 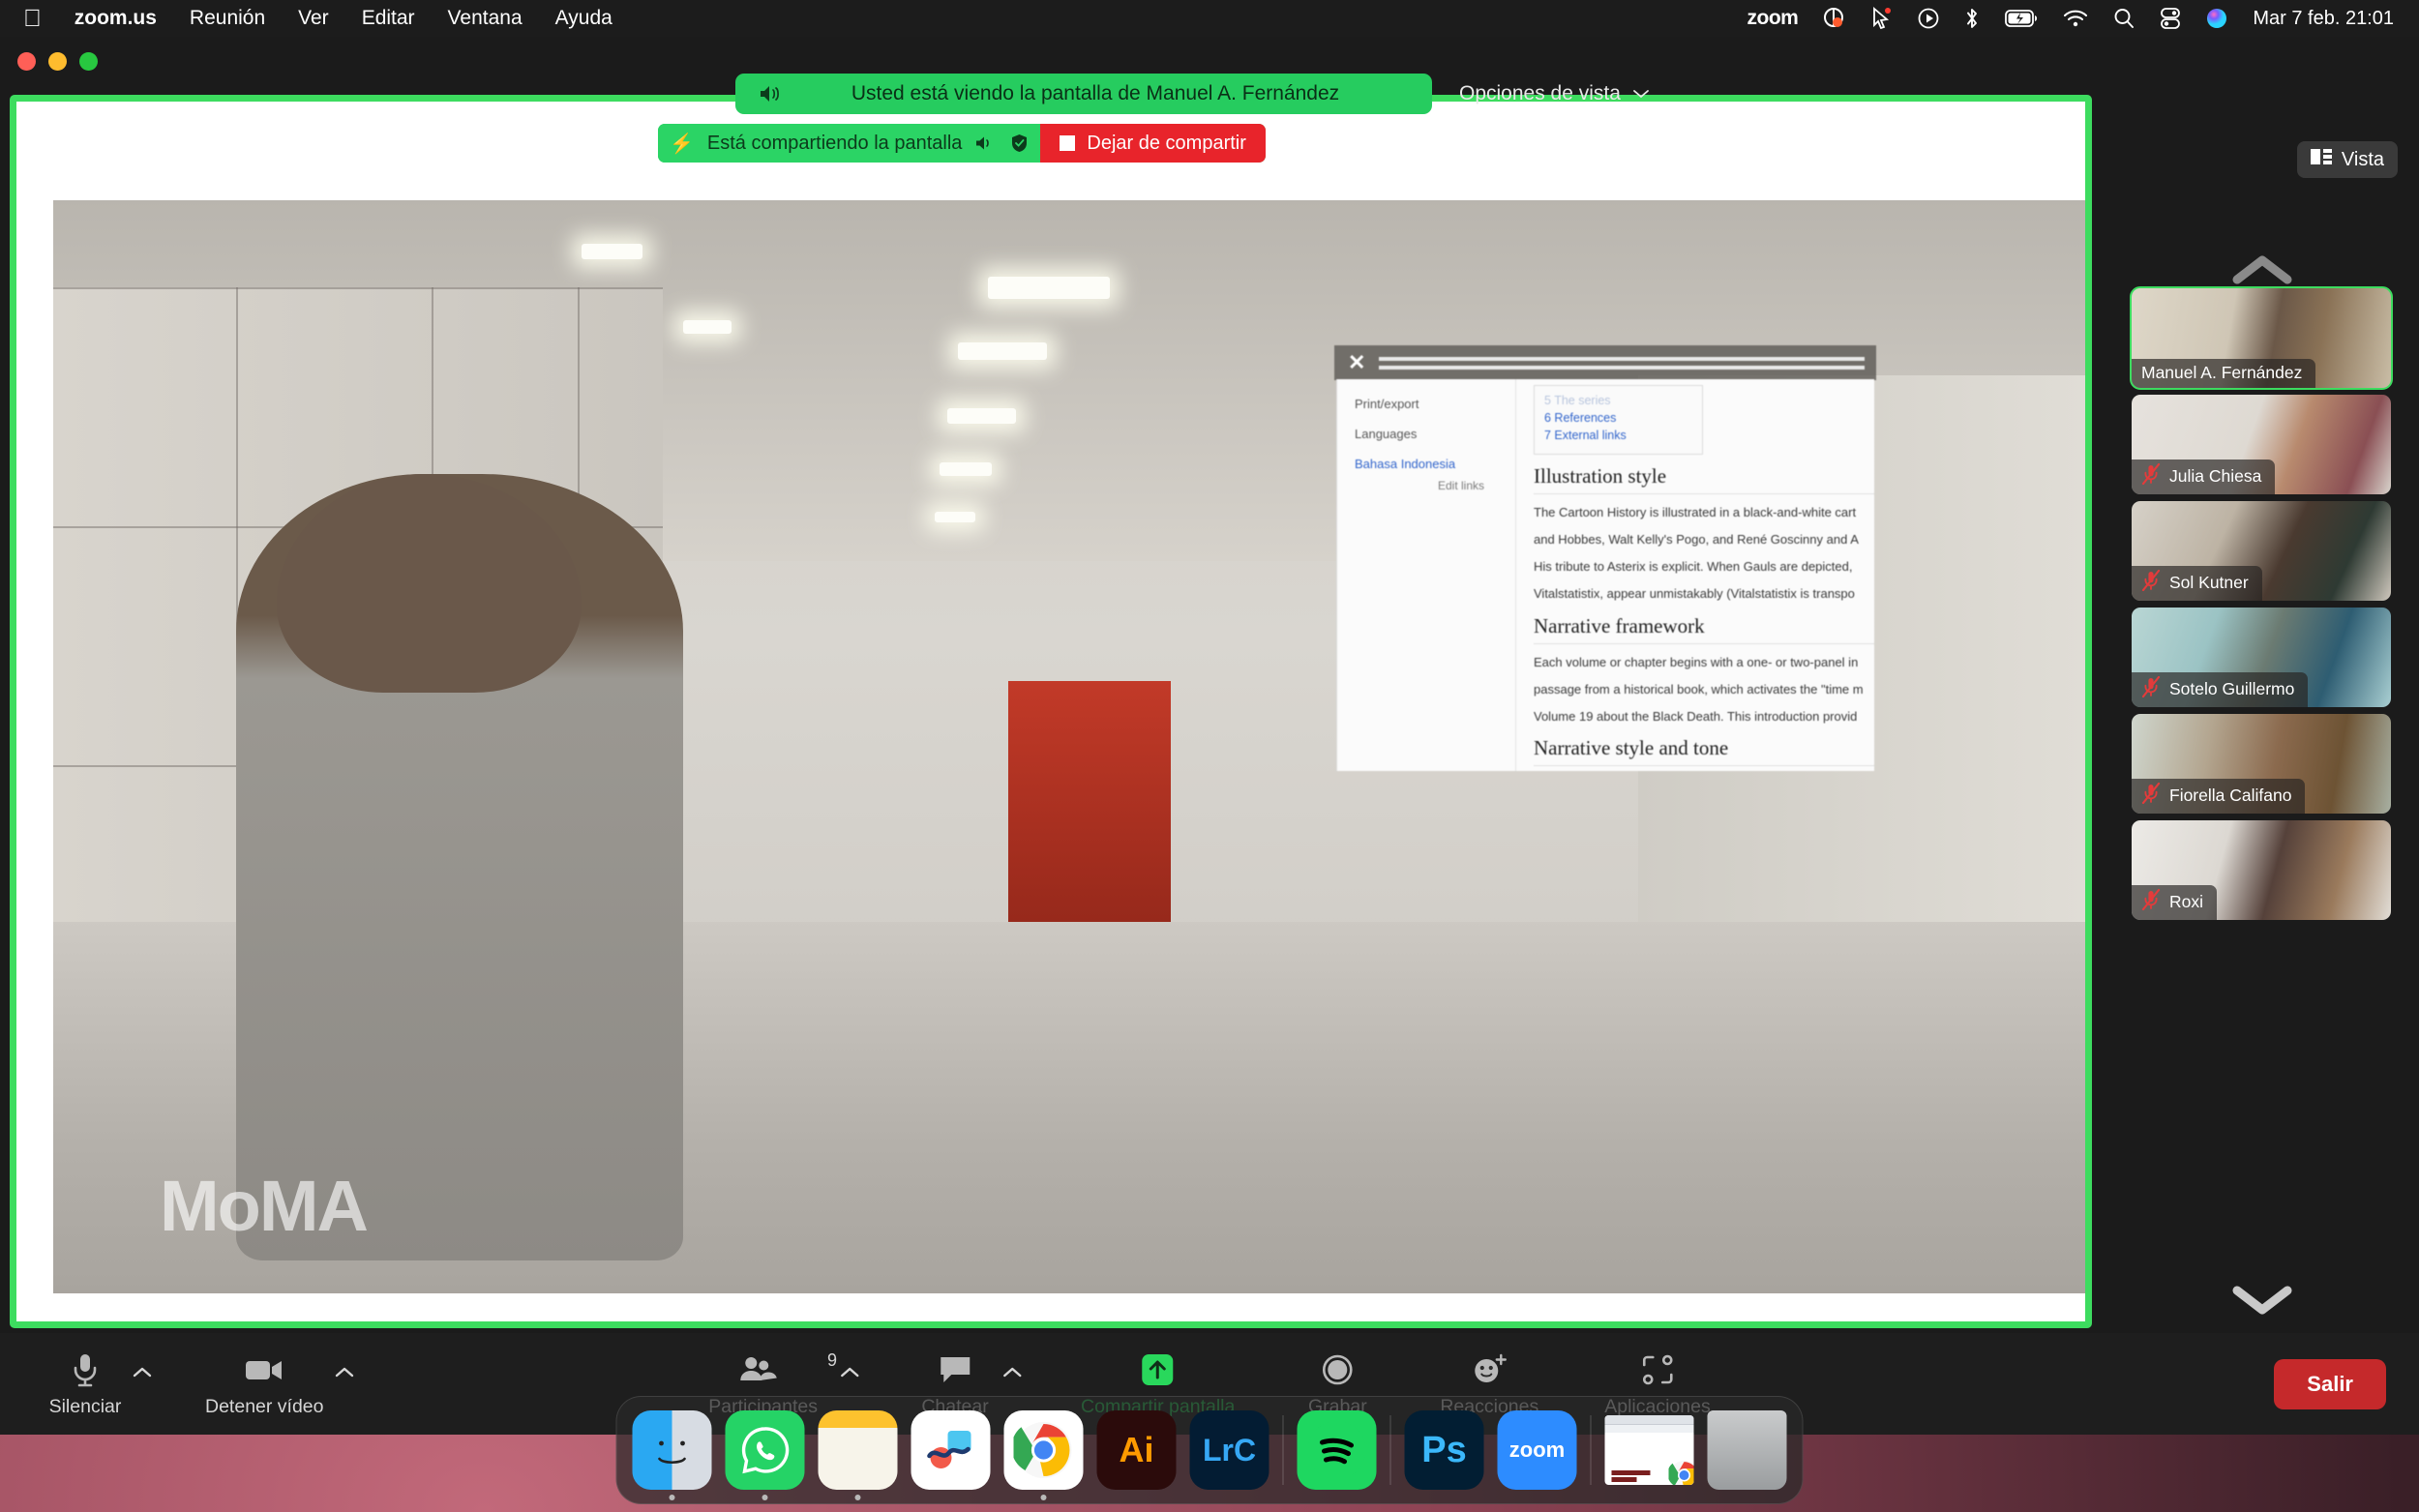 I want to click on chrome-icon, so click(x=1043, y=1455).